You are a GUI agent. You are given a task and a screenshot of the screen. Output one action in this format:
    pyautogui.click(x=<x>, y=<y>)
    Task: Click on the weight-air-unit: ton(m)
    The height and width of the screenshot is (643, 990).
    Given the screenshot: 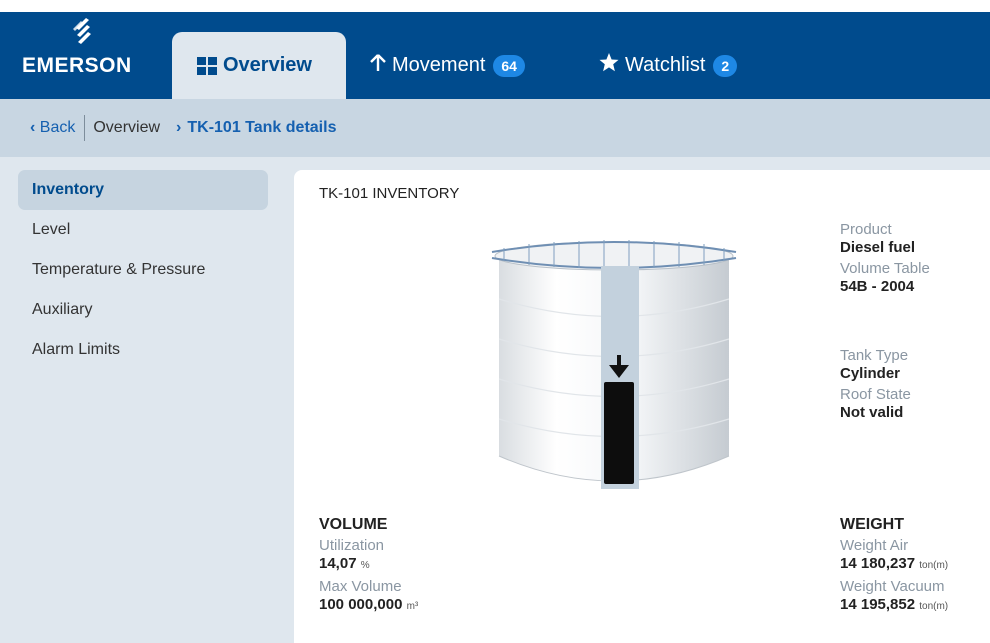 What is the action you would take?
    pyautogui.click(x=934, y=565)
    